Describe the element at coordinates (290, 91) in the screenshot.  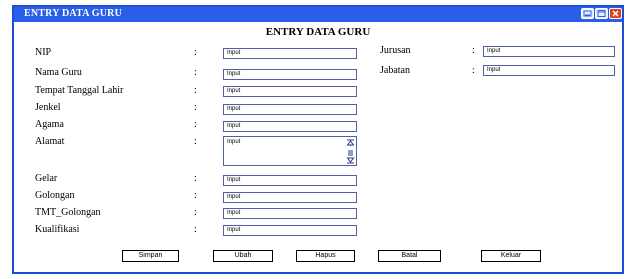
I see `tempat-tanggal-lahir-input: Input` at that location.